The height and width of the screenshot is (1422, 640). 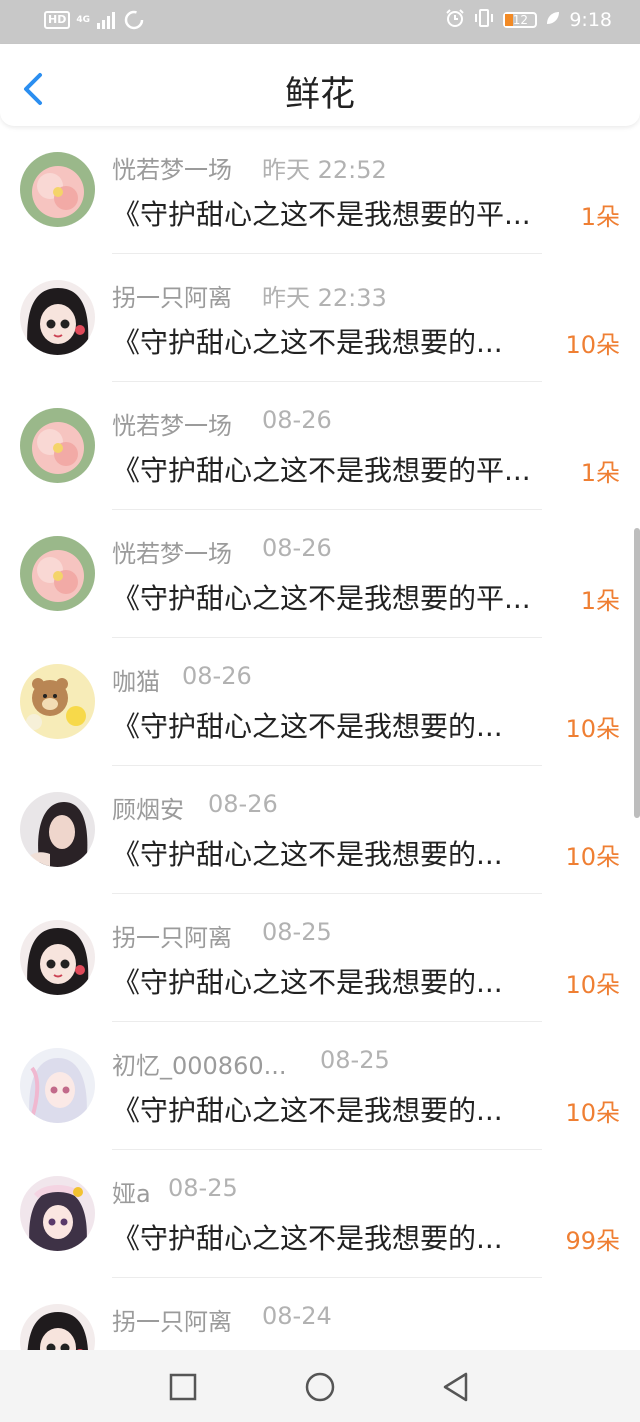 What do you see at coordinates (134, 20) in the screenshot?
I see `sync-icon` at bounding box center [134, 20].